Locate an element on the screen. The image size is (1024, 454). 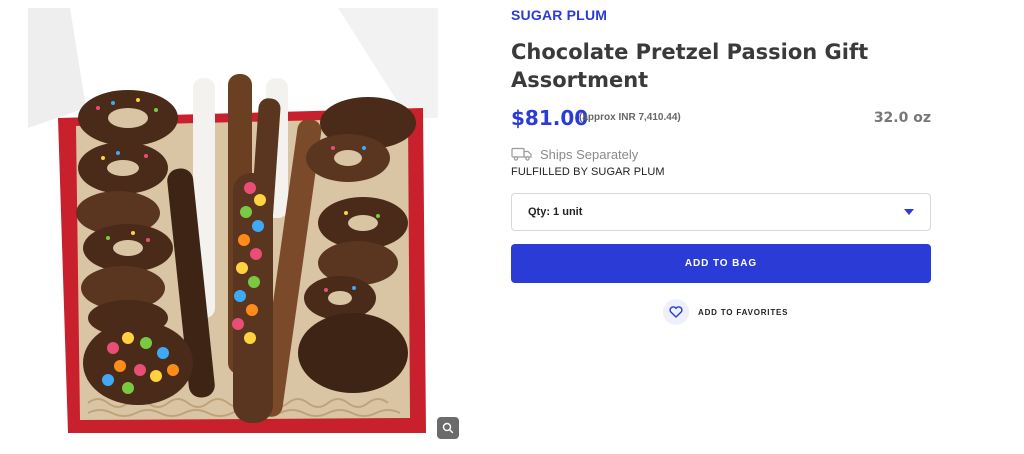
truck-icon is located at coordinates (521, 154).